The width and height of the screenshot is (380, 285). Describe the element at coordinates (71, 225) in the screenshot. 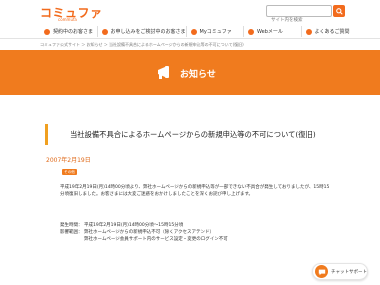

I see `detail-label: 発生時間：` at that location.